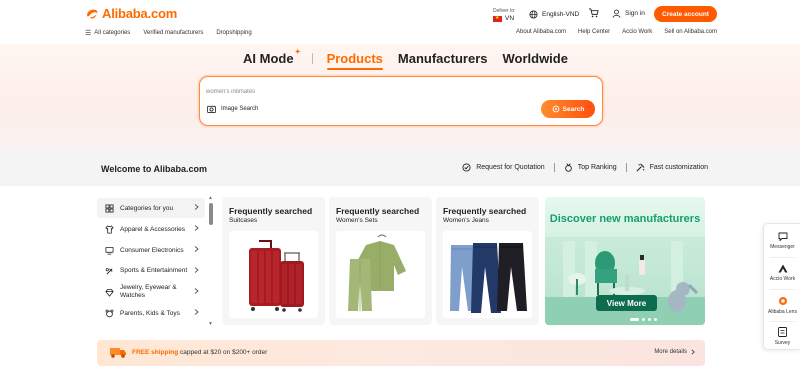 This screenshot has height=374, width=800. I want to click on category-item: Consumer Electronics, so click(151, 250).